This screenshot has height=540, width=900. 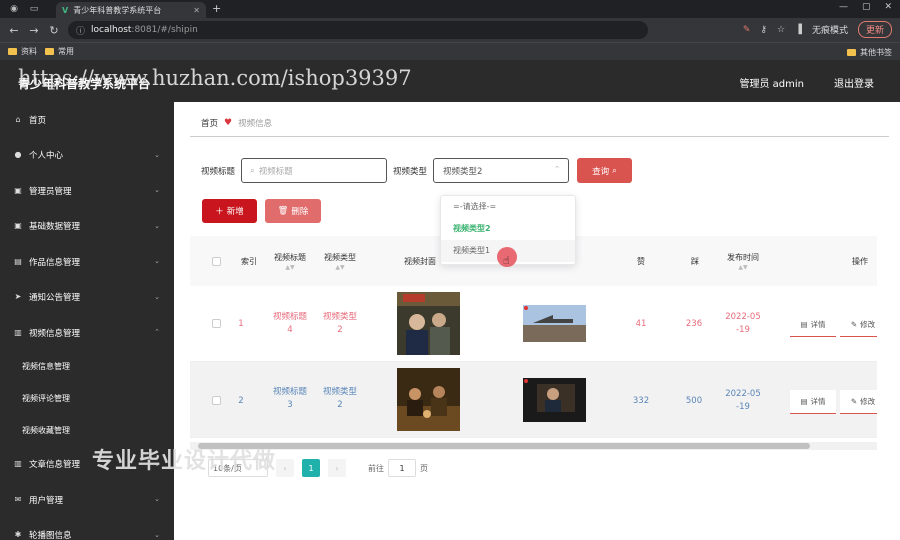 What do you see at coordinates (743, 317) in the screenshot?
I see `row-date-line: 2022-05` at bounding box center [743, 317].